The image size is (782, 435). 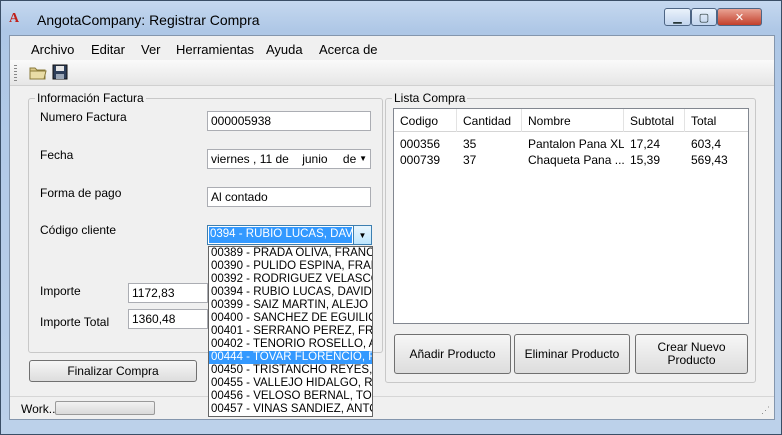 I want to click on fecha-label: Fecha, so click(x=57, y=155).